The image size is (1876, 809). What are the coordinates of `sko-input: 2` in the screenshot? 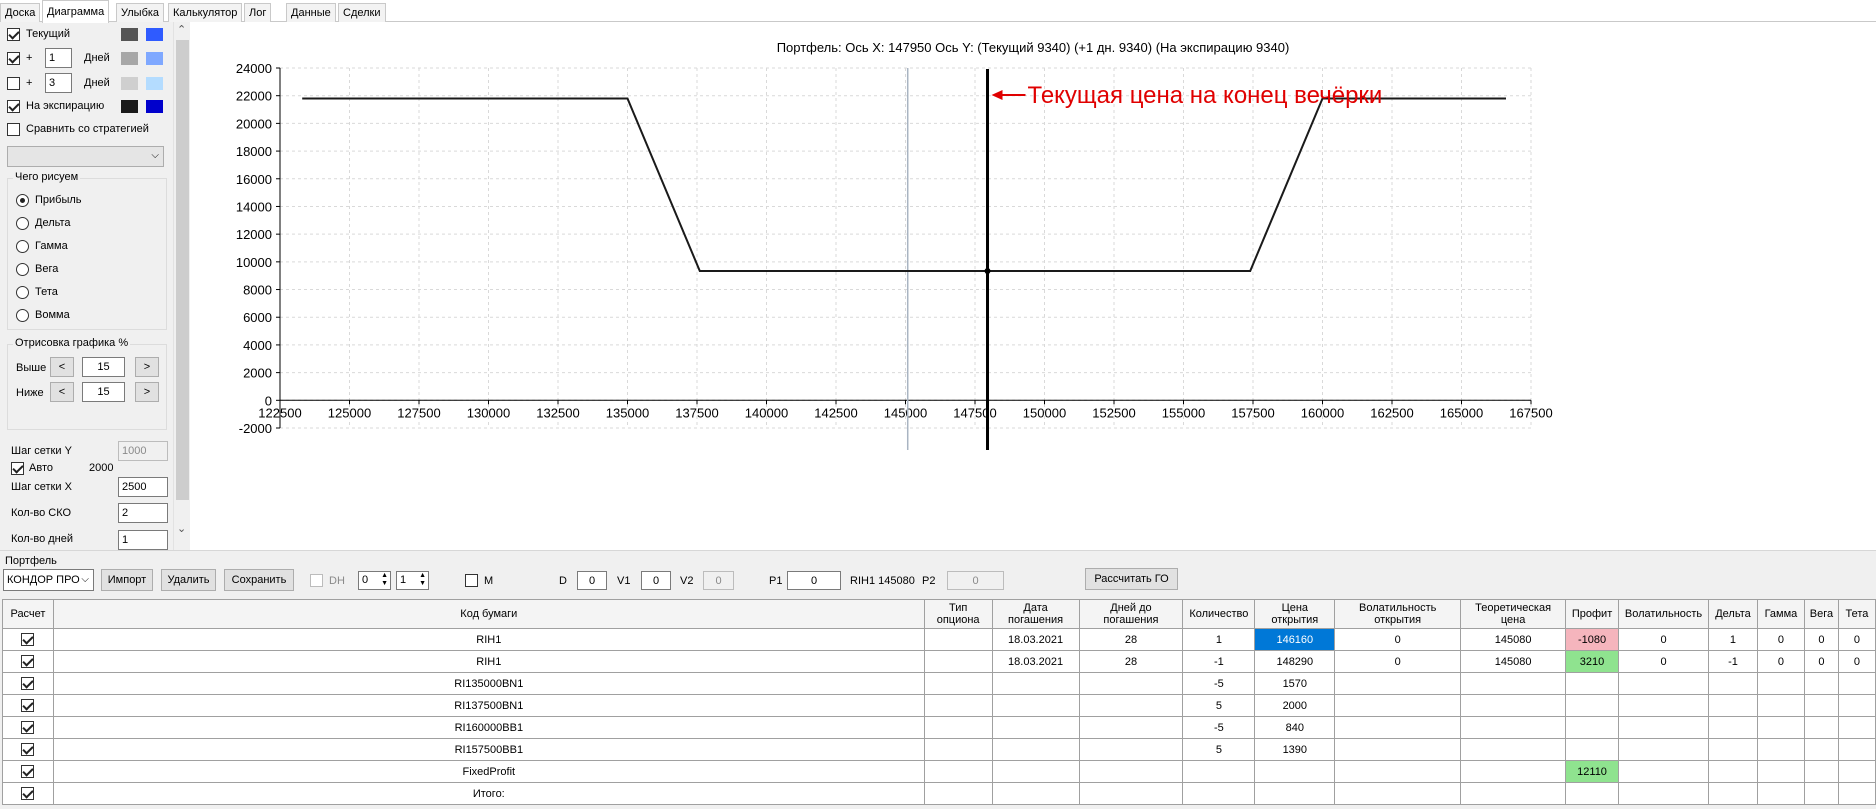 It's located at (143, 513).